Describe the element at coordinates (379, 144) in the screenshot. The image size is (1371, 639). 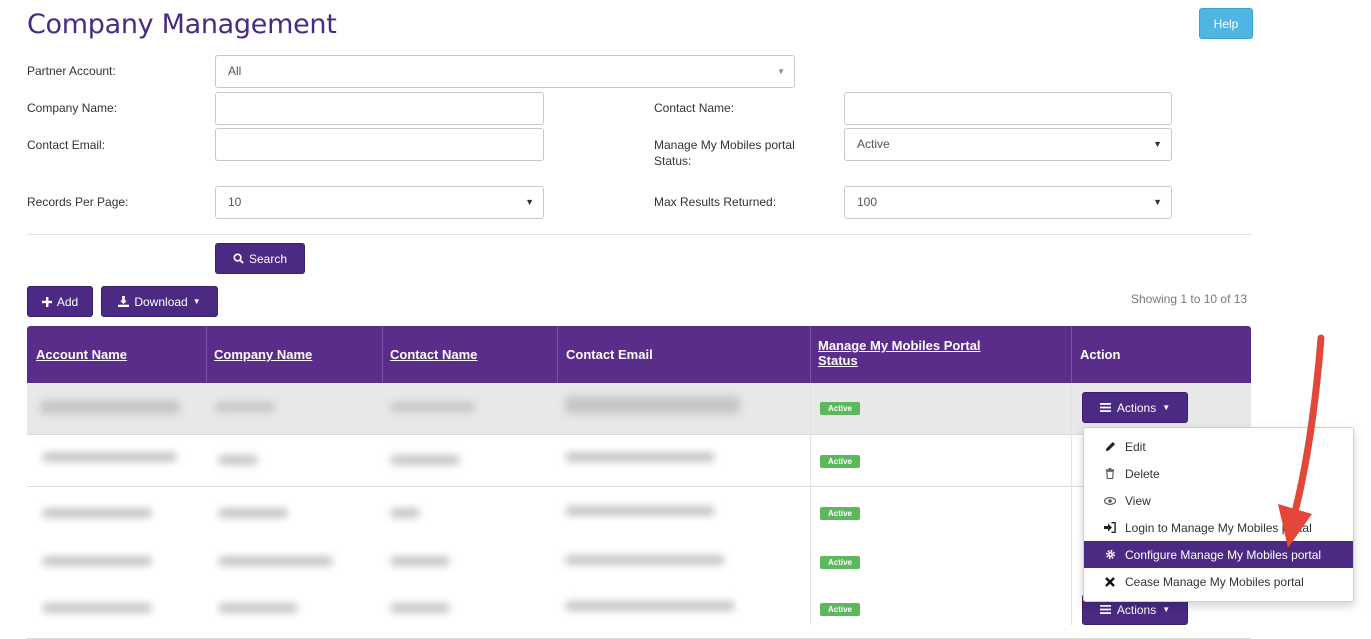
I see `contact-email-input` at that location.